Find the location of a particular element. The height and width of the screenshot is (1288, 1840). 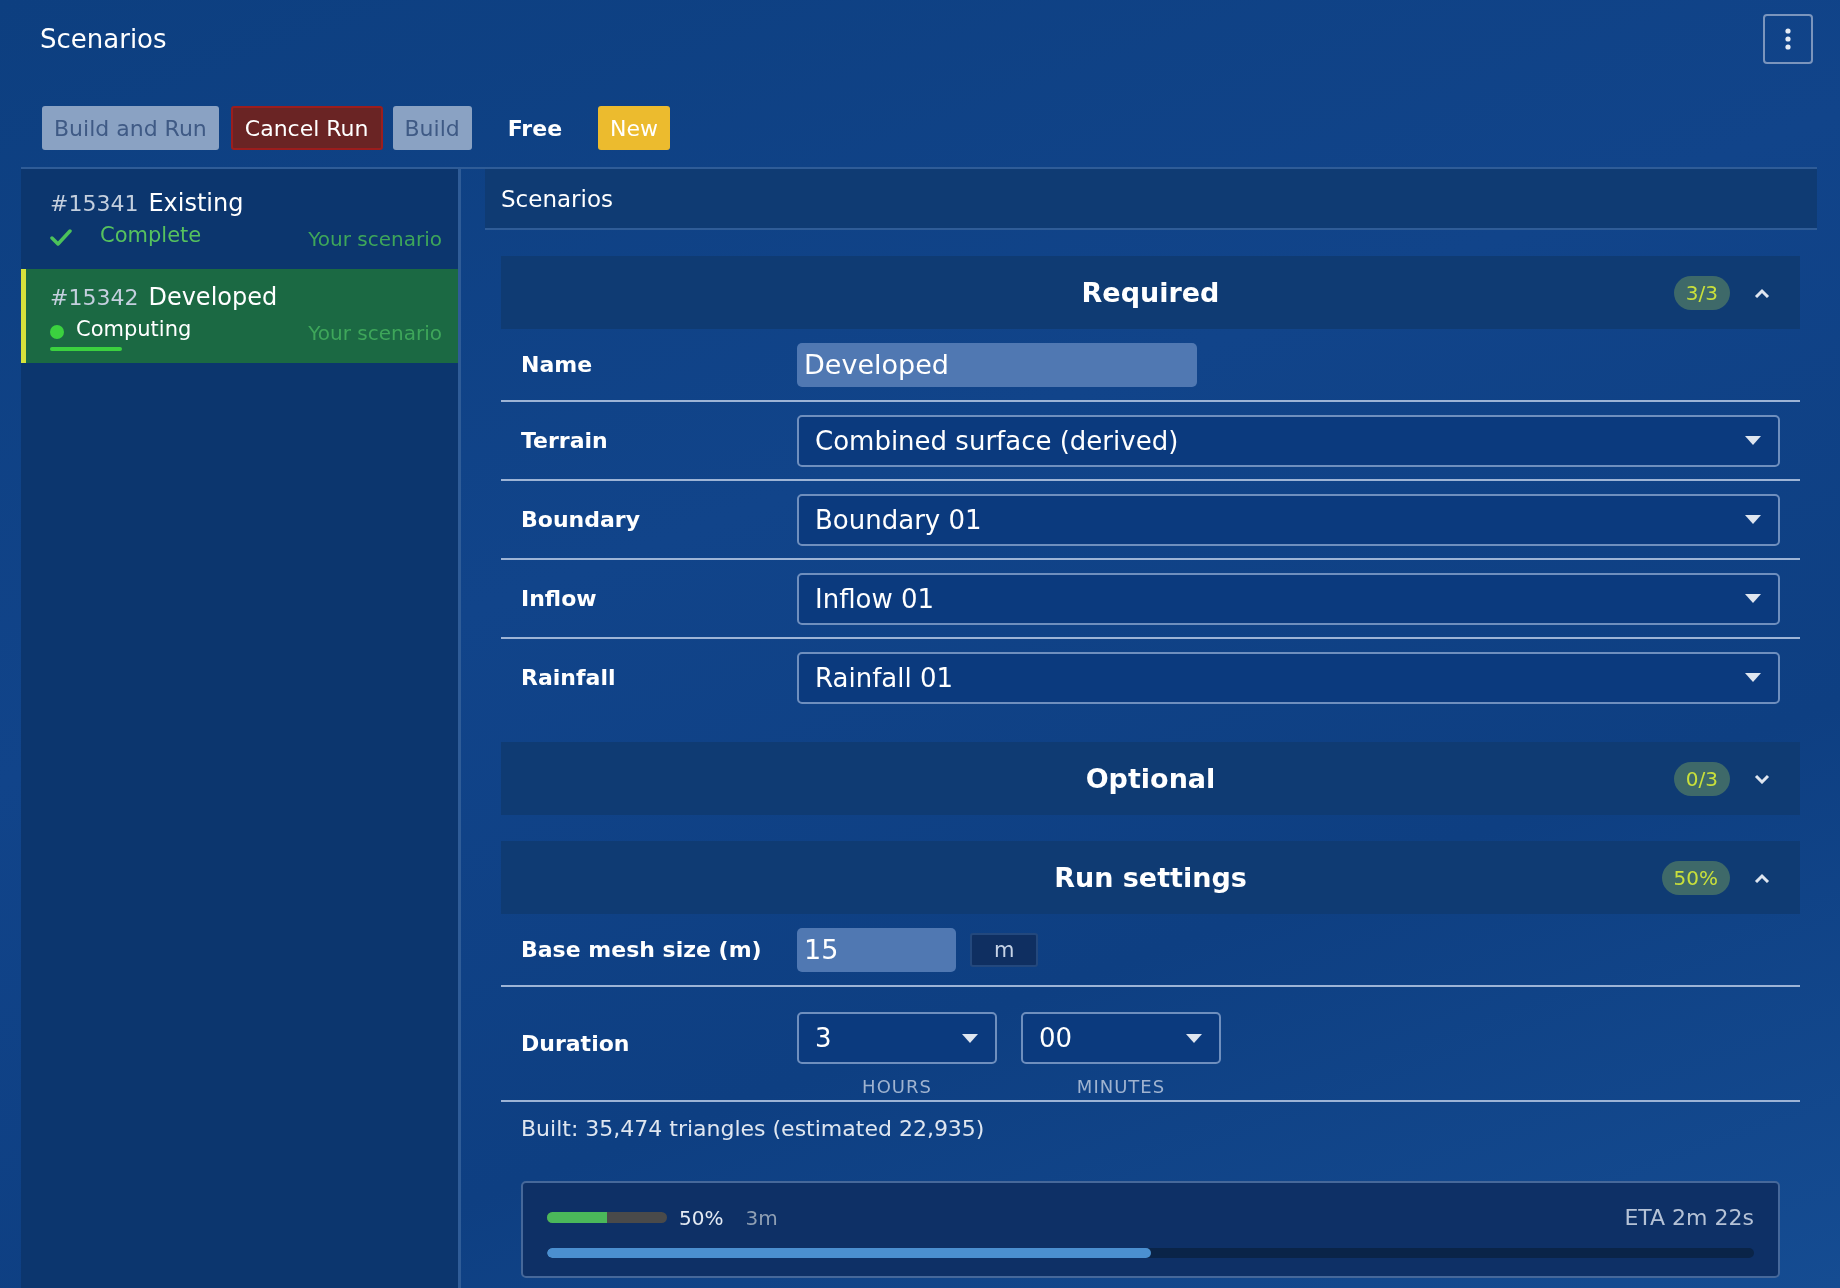

count-badge: 3/3 is located at coordinates (1701, 292).